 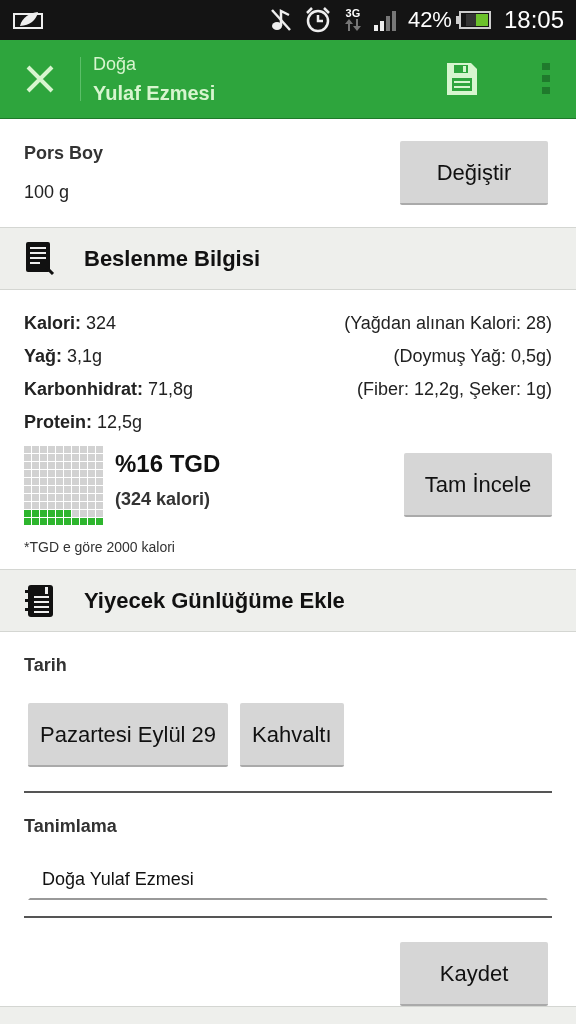 I want to click on full-view-button: Tam İncele, so click(x=478, y=485).